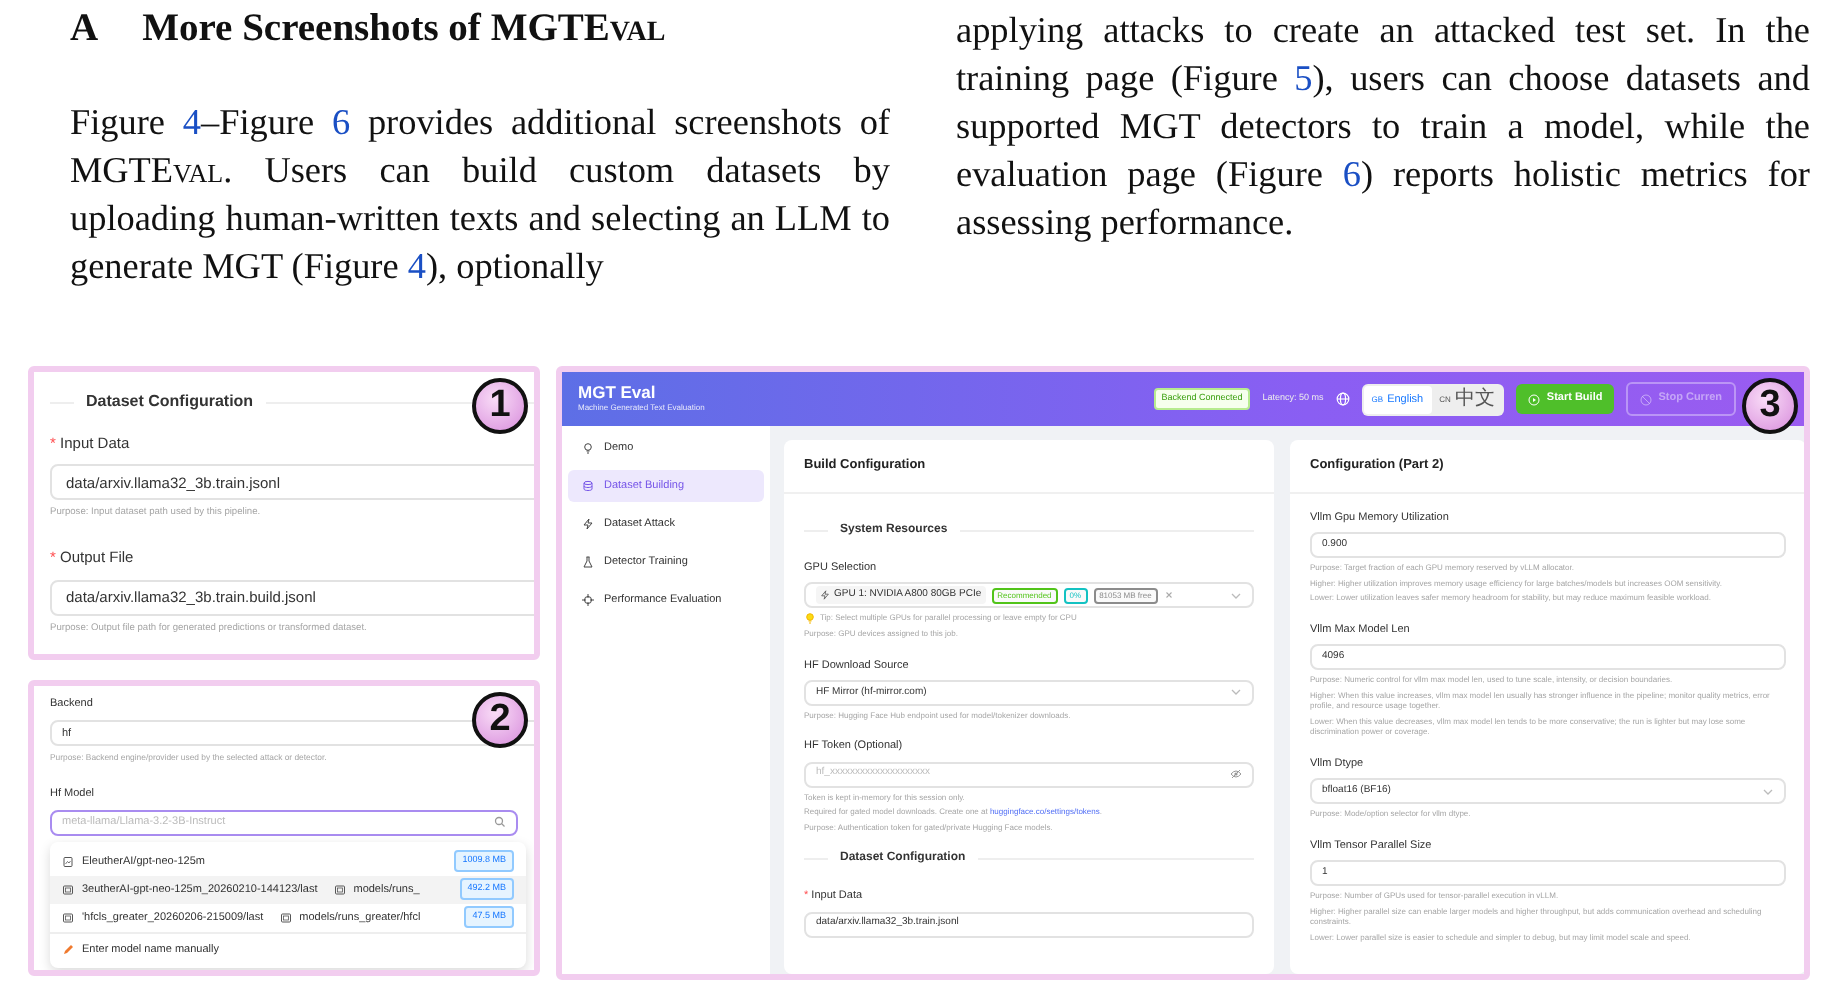 The image size is (1844, 990). What do you see at coordinates (480, 195) in the screenshot?
I see `paragraph: Figure 4–Figure 6 provides additional screenshots of MGTEval. Users can build custom datasets by uploading human-written texts and selecting an LLM to generate MGT (Figure 4), optionally` at bounding box center [480, 195].